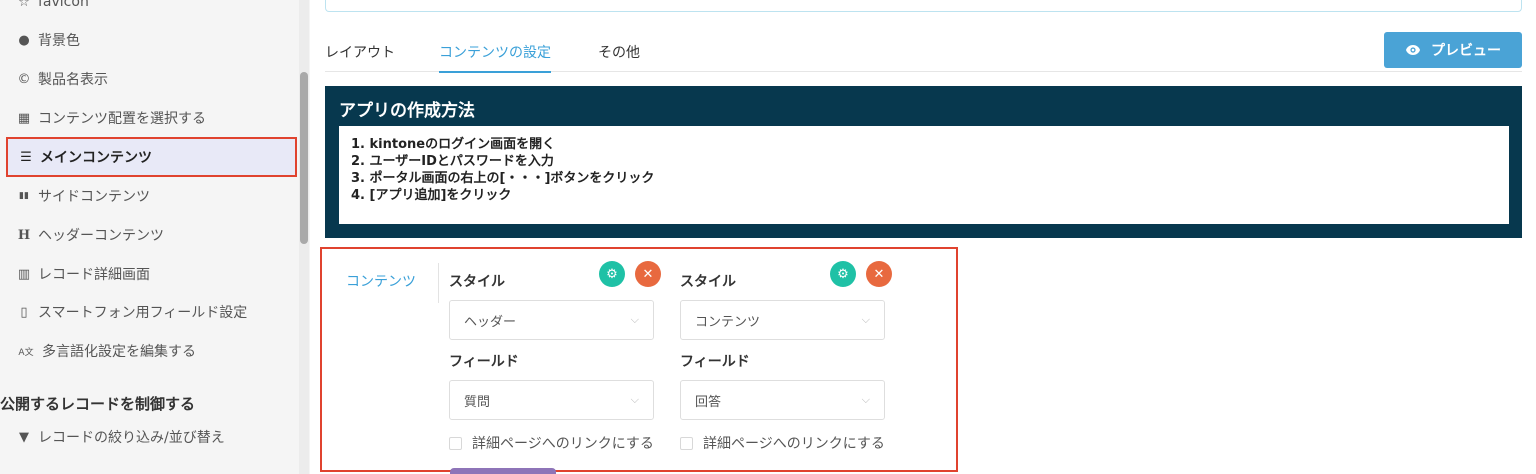 This screenshot has height=474, width=1536. What do you see at coordinates (24, 437) in the screenshot?
I see `filter-icon: ▼` at bounding box center [24, 437].